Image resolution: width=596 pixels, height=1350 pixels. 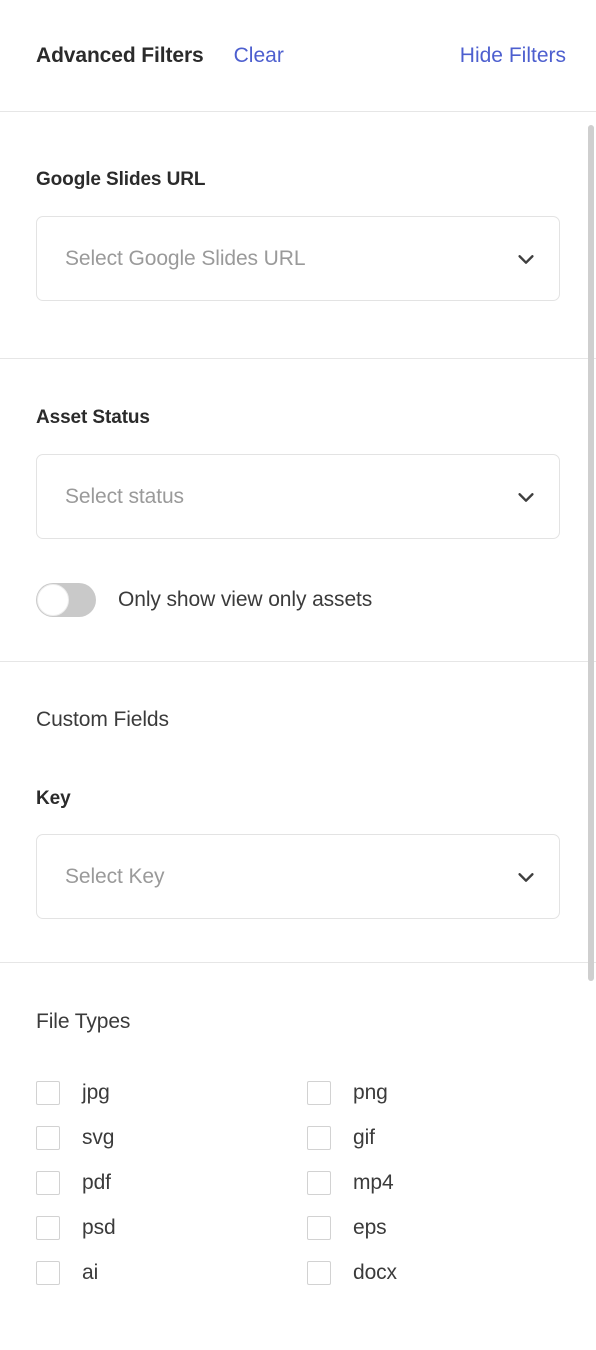 I want to click on toggle-knob, so click(x=53, y=600).